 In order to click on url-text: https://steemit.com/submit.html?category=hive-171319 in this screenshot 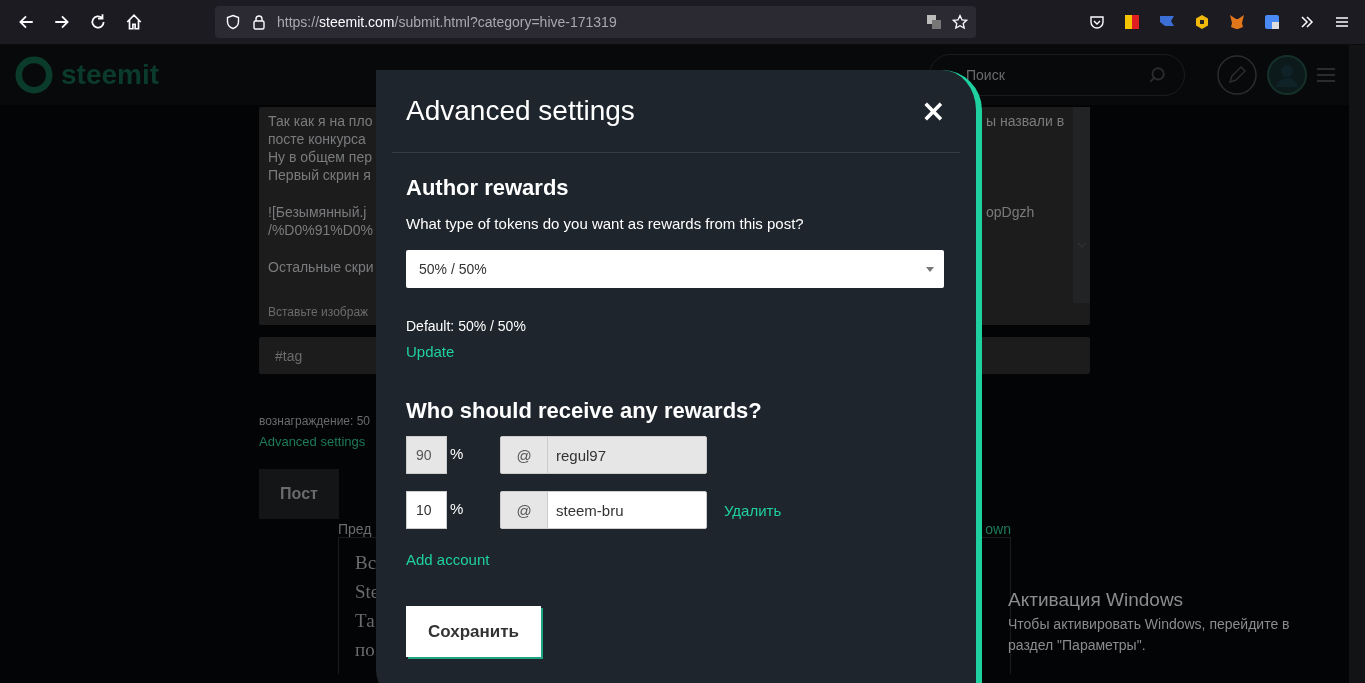, I will do `click(447, 22)`.